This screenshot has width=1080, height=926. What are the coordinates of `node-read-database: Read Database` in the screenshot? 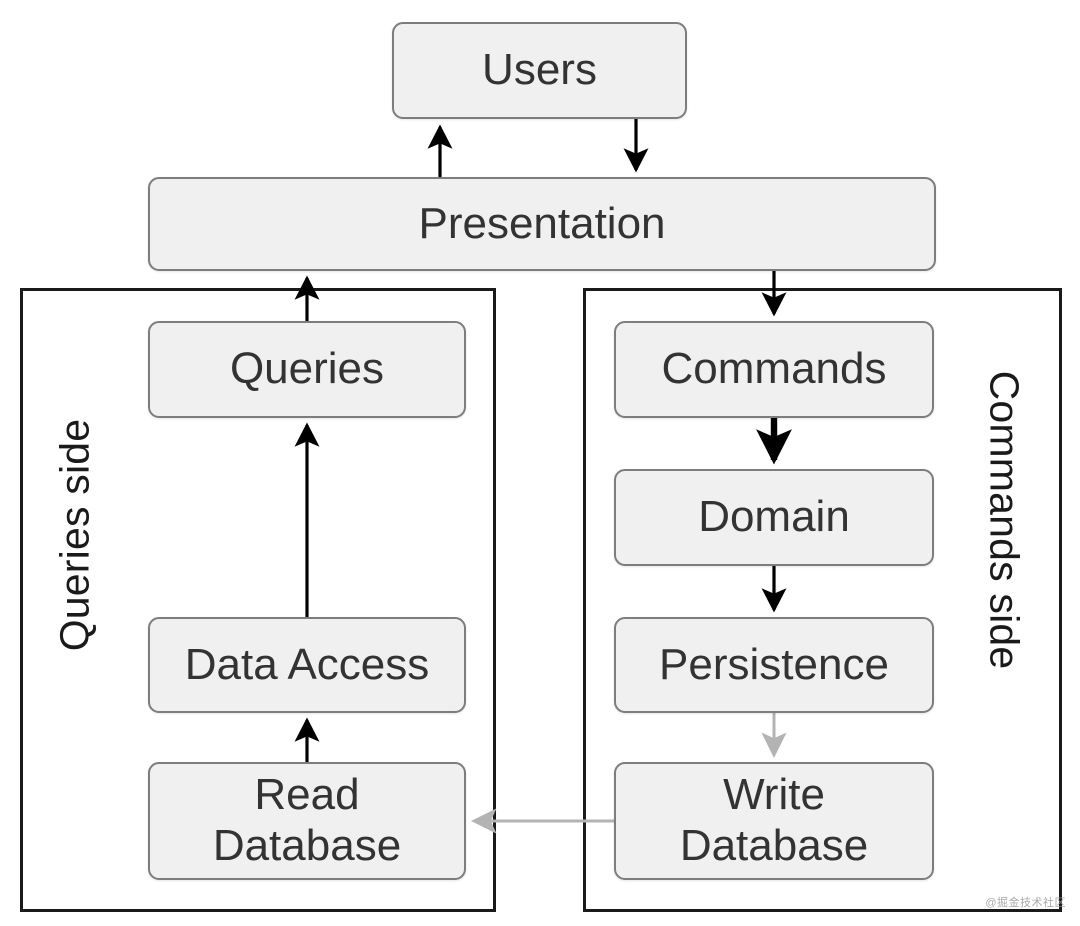 It's located at (307, 821).